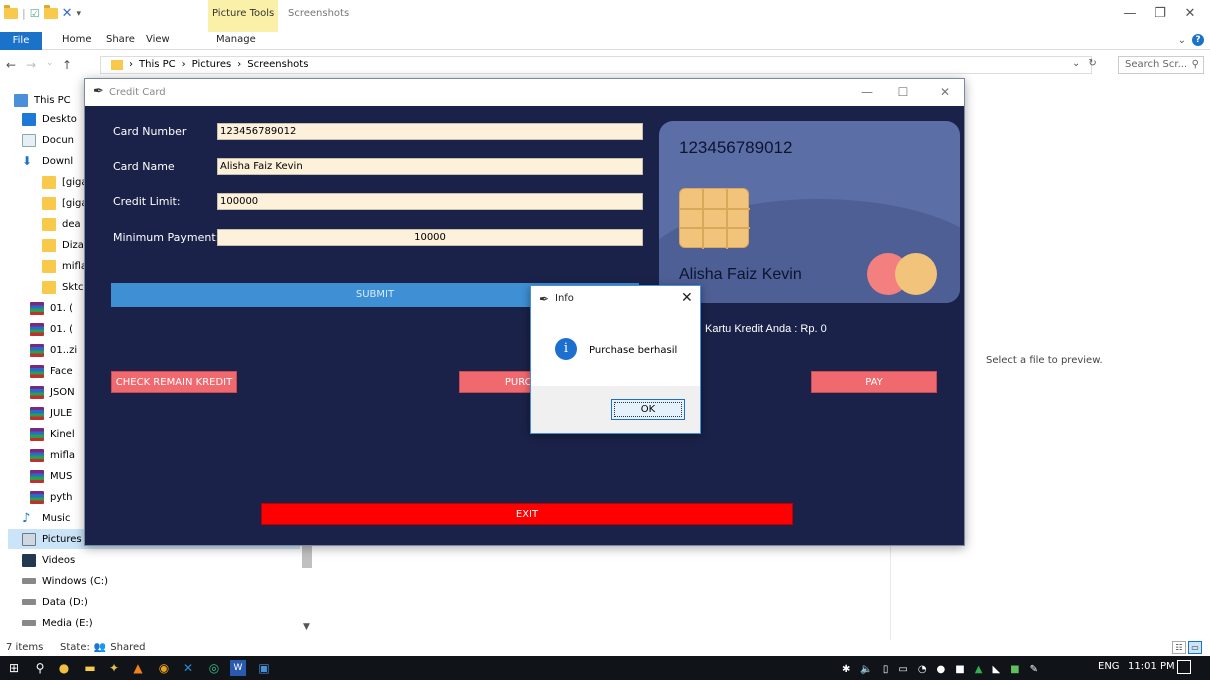 The image size is (1210, 680). Describe the element at coordinates (1182, 40) in the screenshot. I see `ribbon-expand-icon: ⌄` at that location.